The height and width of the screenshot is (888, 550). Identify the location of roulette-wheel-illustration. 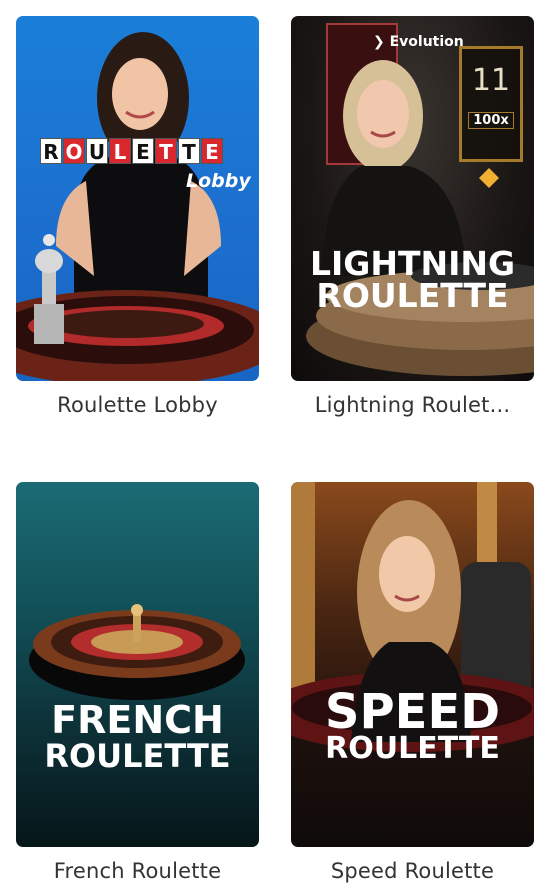
(137, 652).